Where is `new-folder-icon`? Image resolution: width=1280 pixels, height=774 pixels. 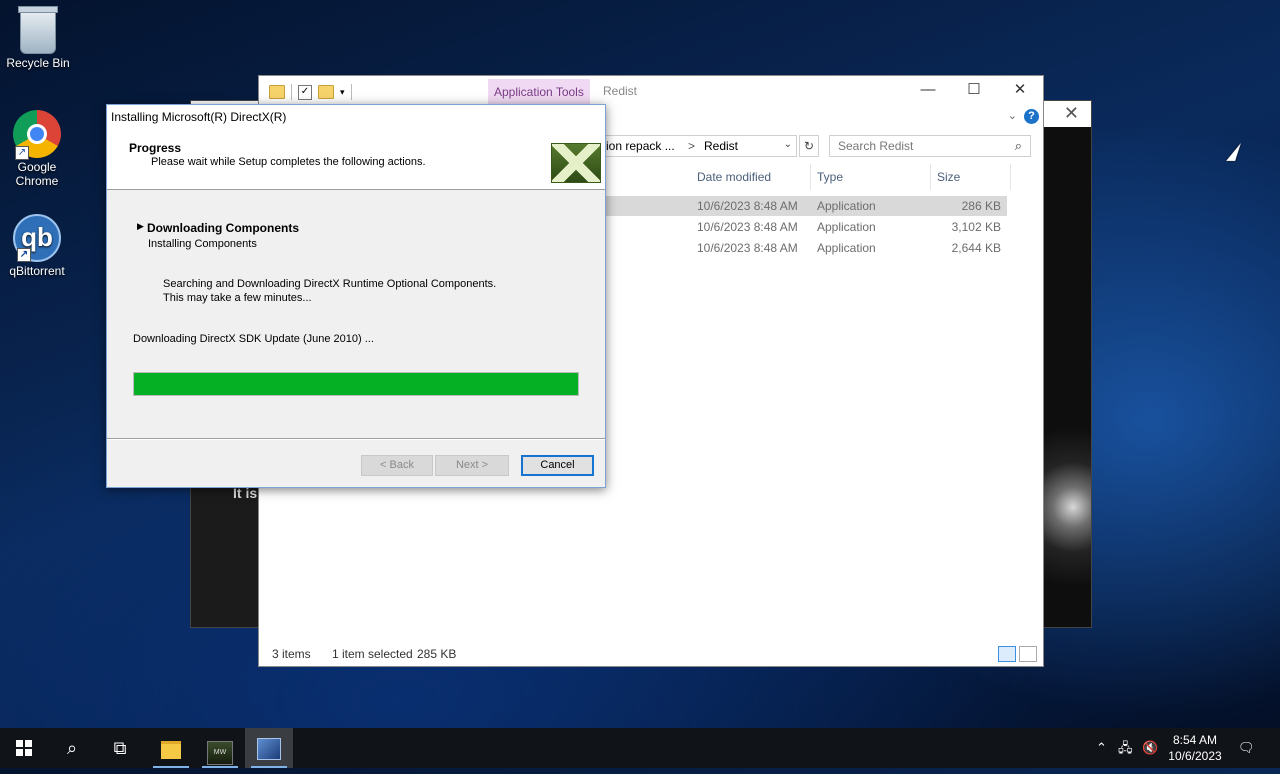 new-folder-icon is located at coordinates (326, 92).